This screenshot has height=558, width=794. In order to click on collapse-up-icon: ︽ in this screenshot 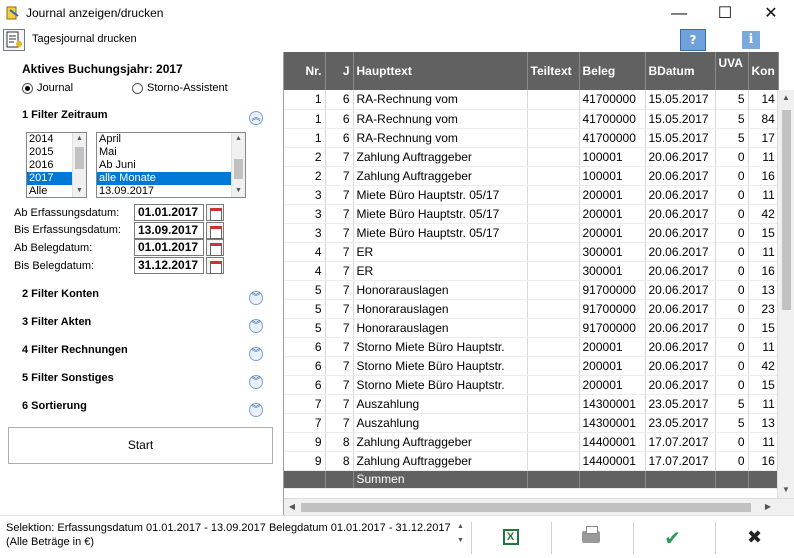, I will do `click(256, 118)`.